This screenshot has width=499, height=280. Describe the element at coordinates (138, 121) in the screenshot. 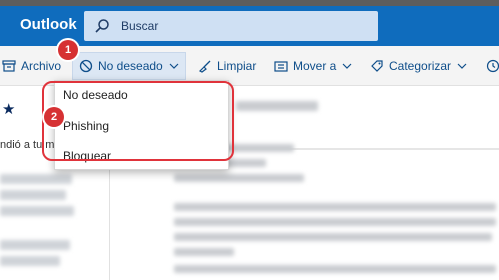

I see `highlight-frame` at that location.